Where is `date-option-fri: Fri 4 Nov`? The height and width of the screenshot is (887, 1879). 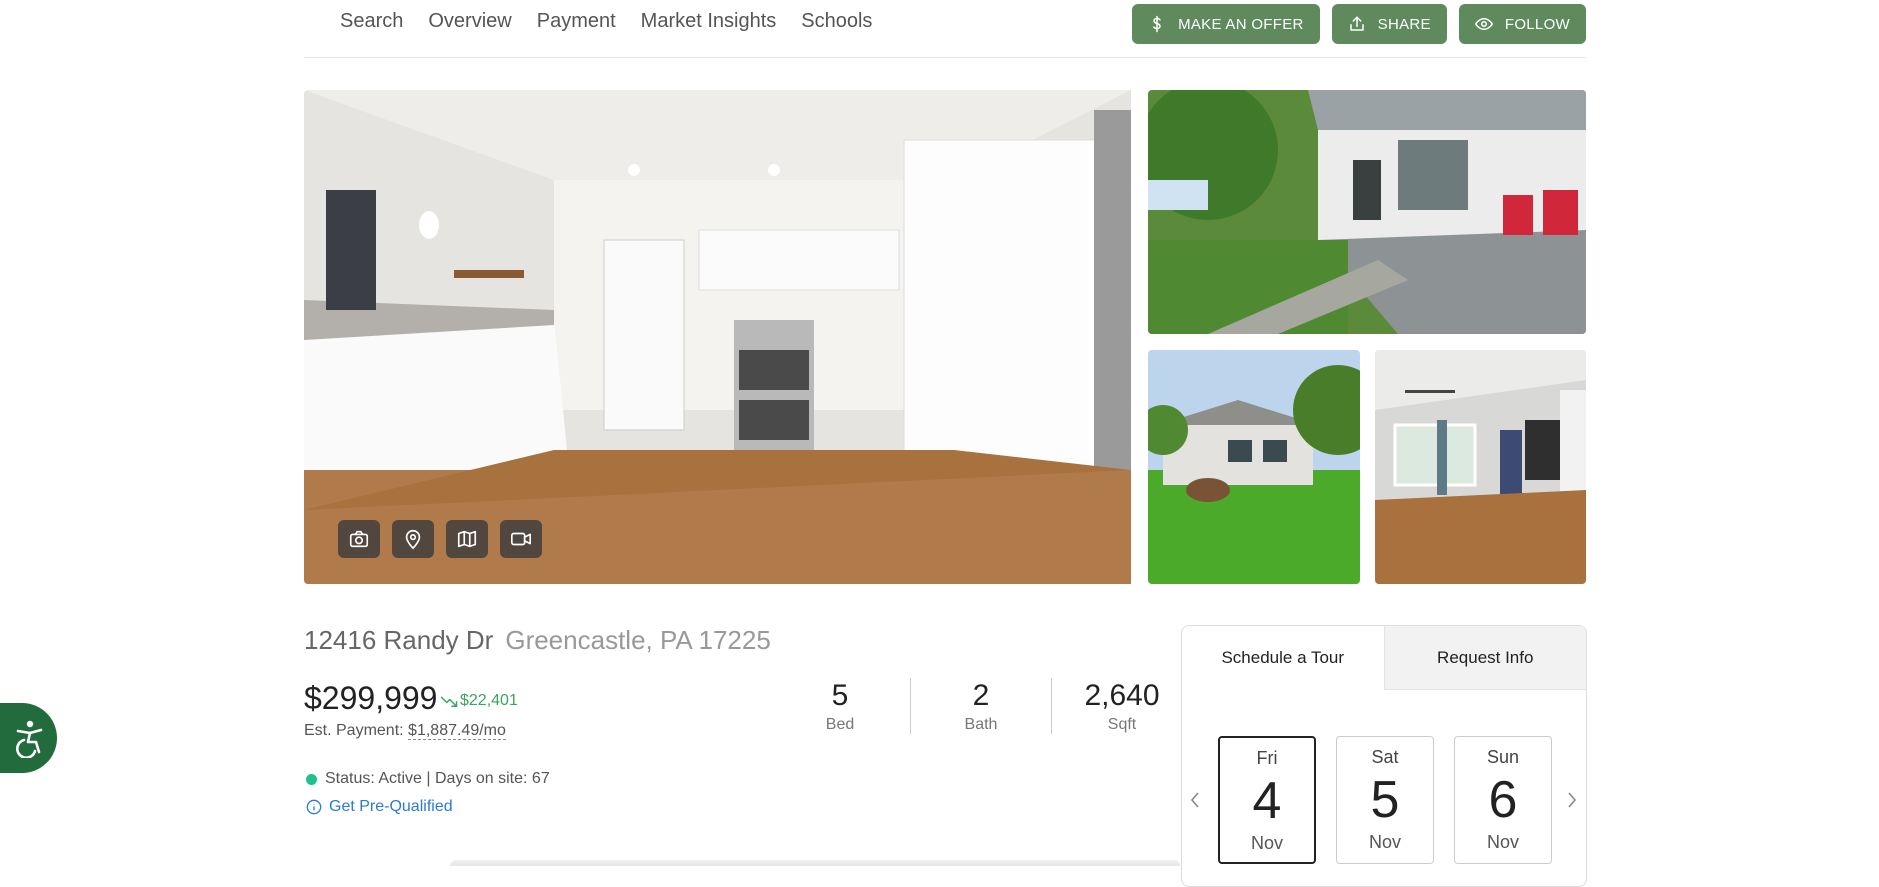 date-option-fri: Fri 4 Nov is located at coordinates (1267, 800).